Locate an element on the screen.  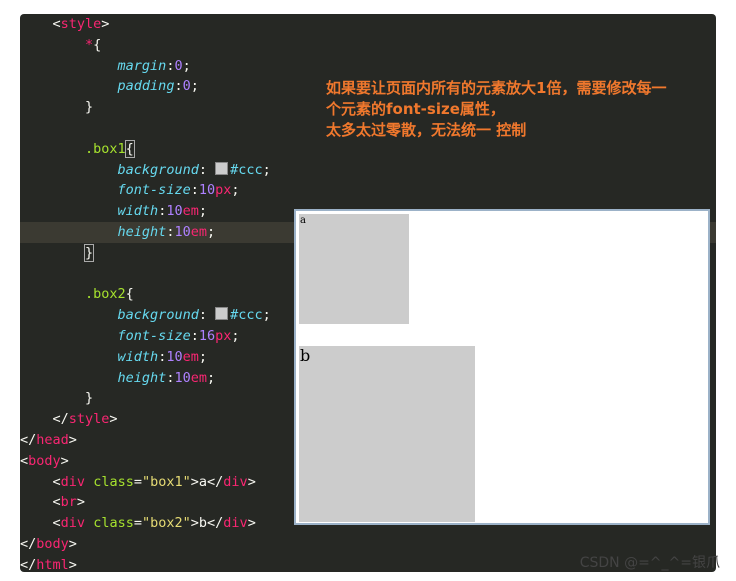
preview-box2: b is located at coordinates (387, 434).